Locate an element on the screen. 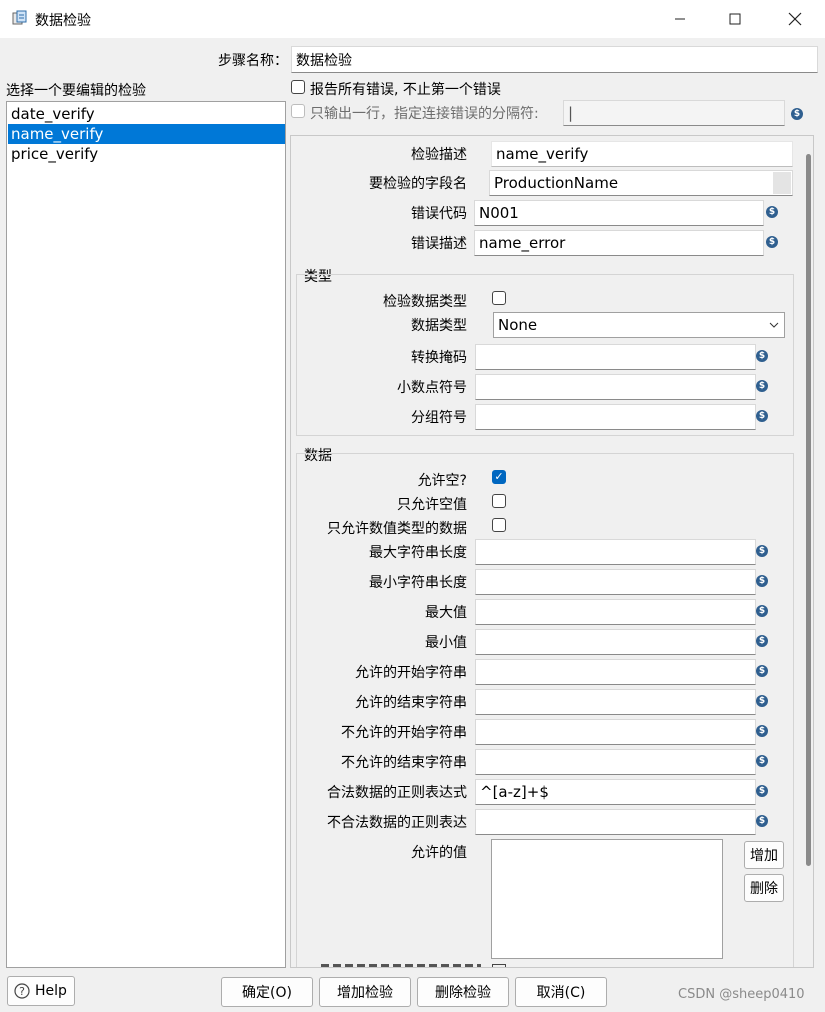 This screenshot has width=825, height=1012. grouping-symbol-input is located at coordinates (615, 417).